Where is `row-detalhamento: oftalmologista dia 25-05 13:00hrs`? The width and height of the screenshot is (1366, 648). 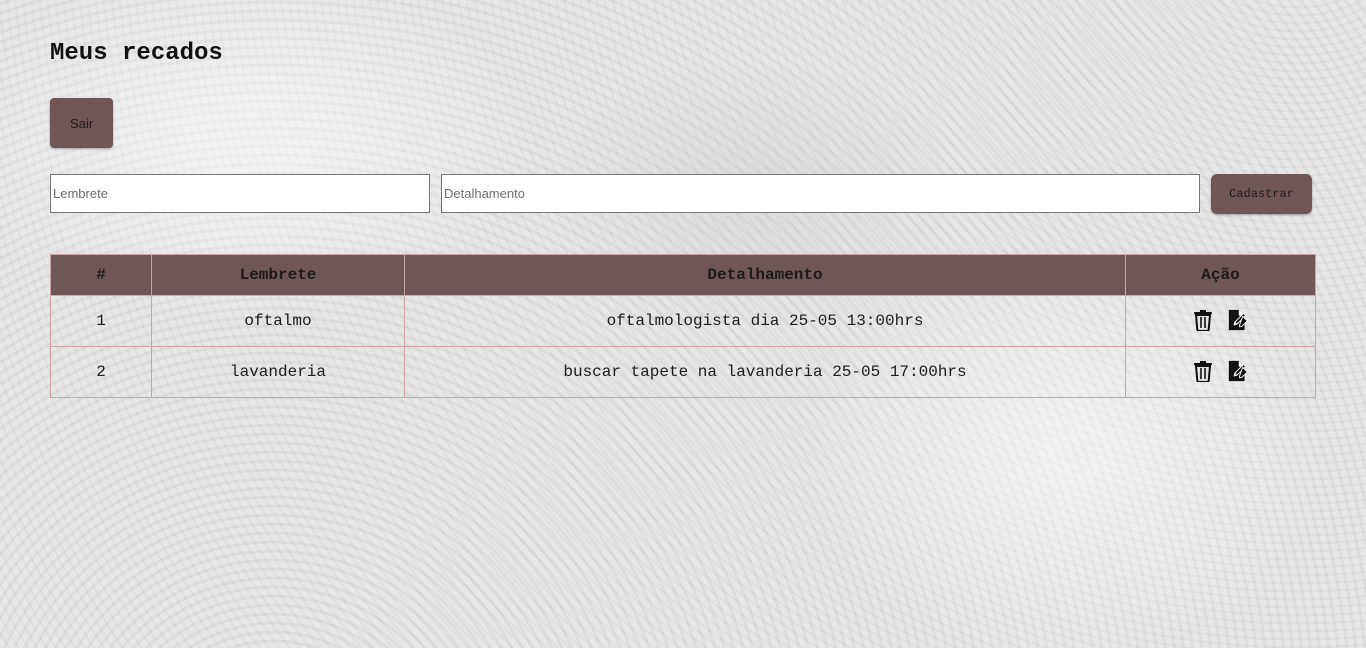 row-detalhamento: oftalmologista dia 25-05 13:00hrs is located at coordinates (765, 321).